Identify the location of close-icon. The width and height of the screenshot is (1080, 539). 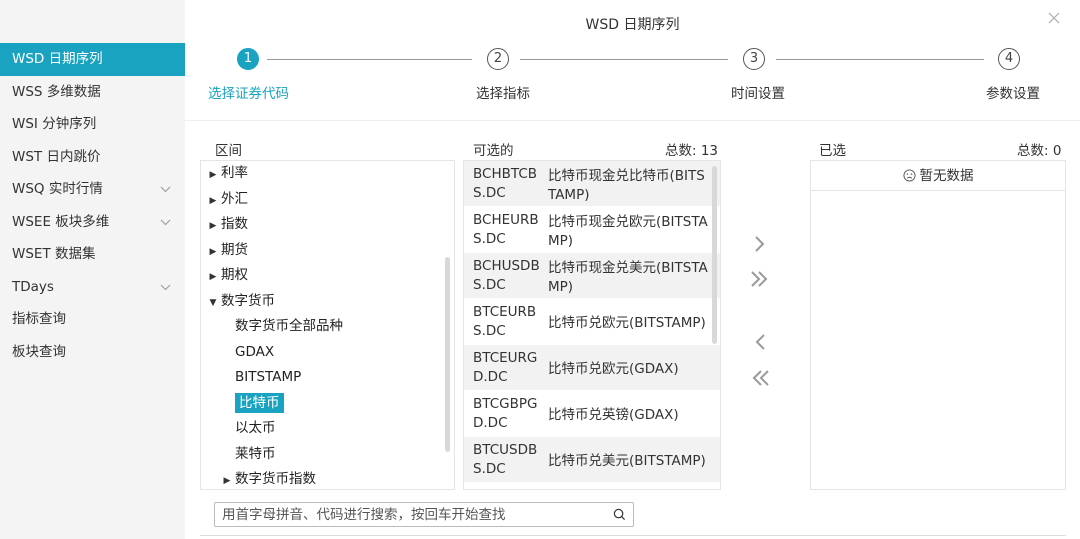
(1055, 19).